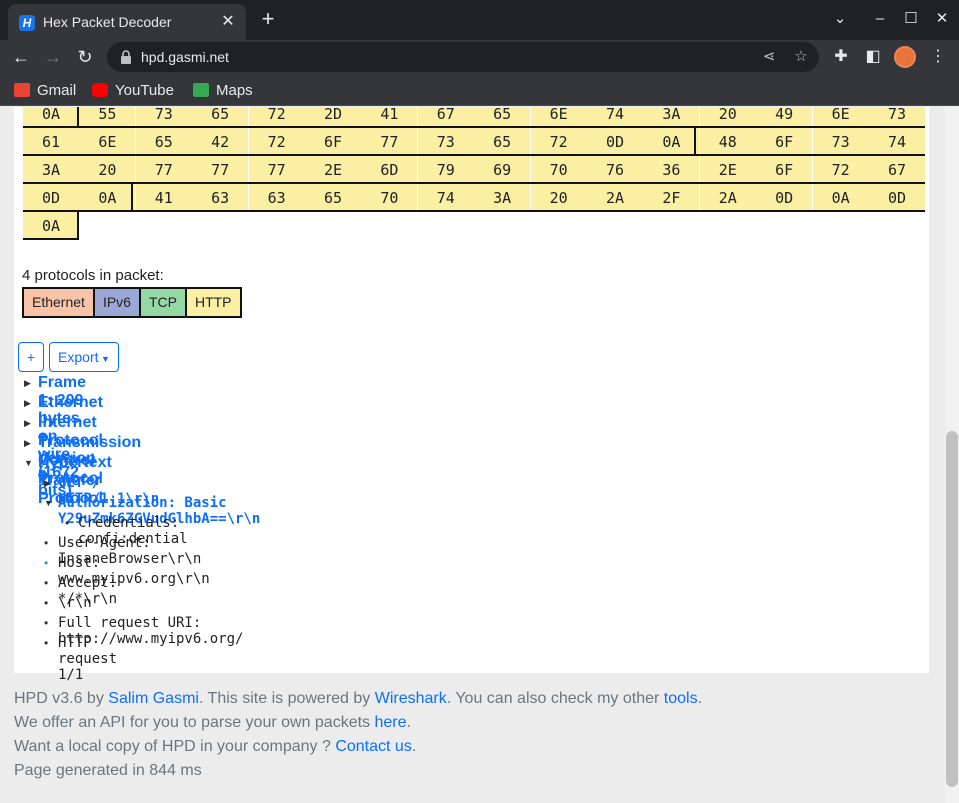  Describe the element at coordinates (873, 57) in the screenshot. I see `side-panel-icon: ◧` at that location.